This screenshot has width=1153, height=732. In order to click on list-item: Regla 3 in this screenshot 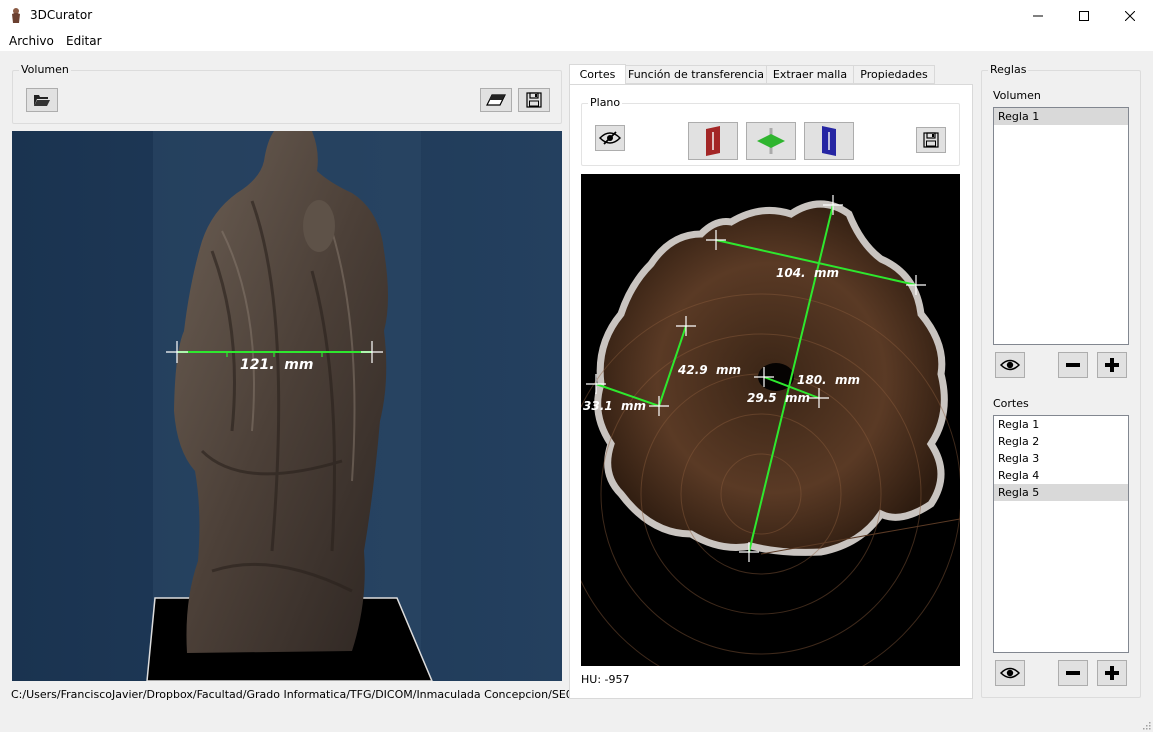, I will do `click(1061, 458)`.